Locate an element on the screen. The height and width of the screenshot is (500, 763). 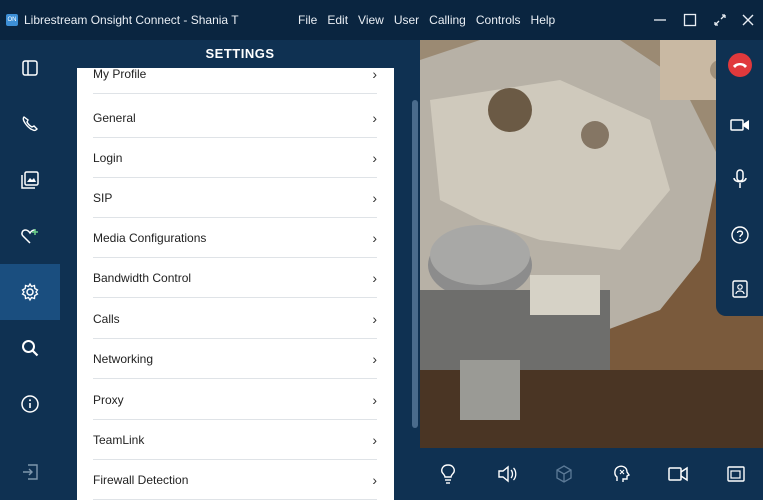
close-icon is located at coordinates (748, 20).